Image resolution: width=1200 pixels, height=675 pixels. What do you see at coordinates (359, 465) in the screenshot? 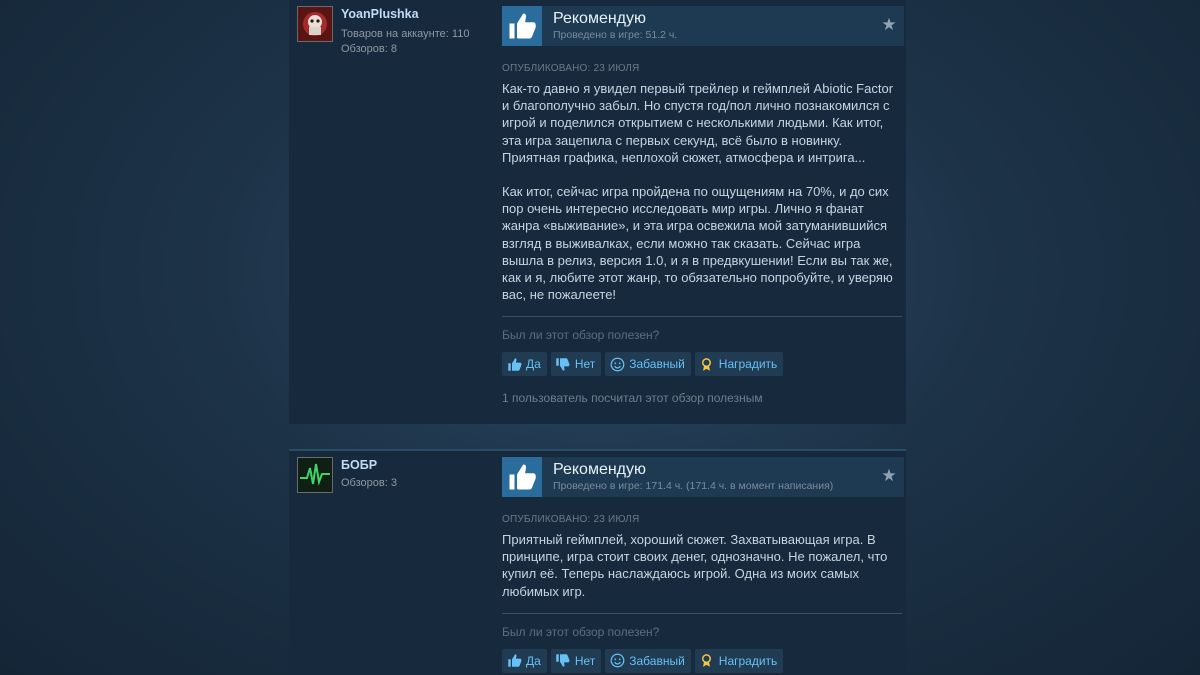
I see `author-name: БОБР` at bounding box center [359, 465].